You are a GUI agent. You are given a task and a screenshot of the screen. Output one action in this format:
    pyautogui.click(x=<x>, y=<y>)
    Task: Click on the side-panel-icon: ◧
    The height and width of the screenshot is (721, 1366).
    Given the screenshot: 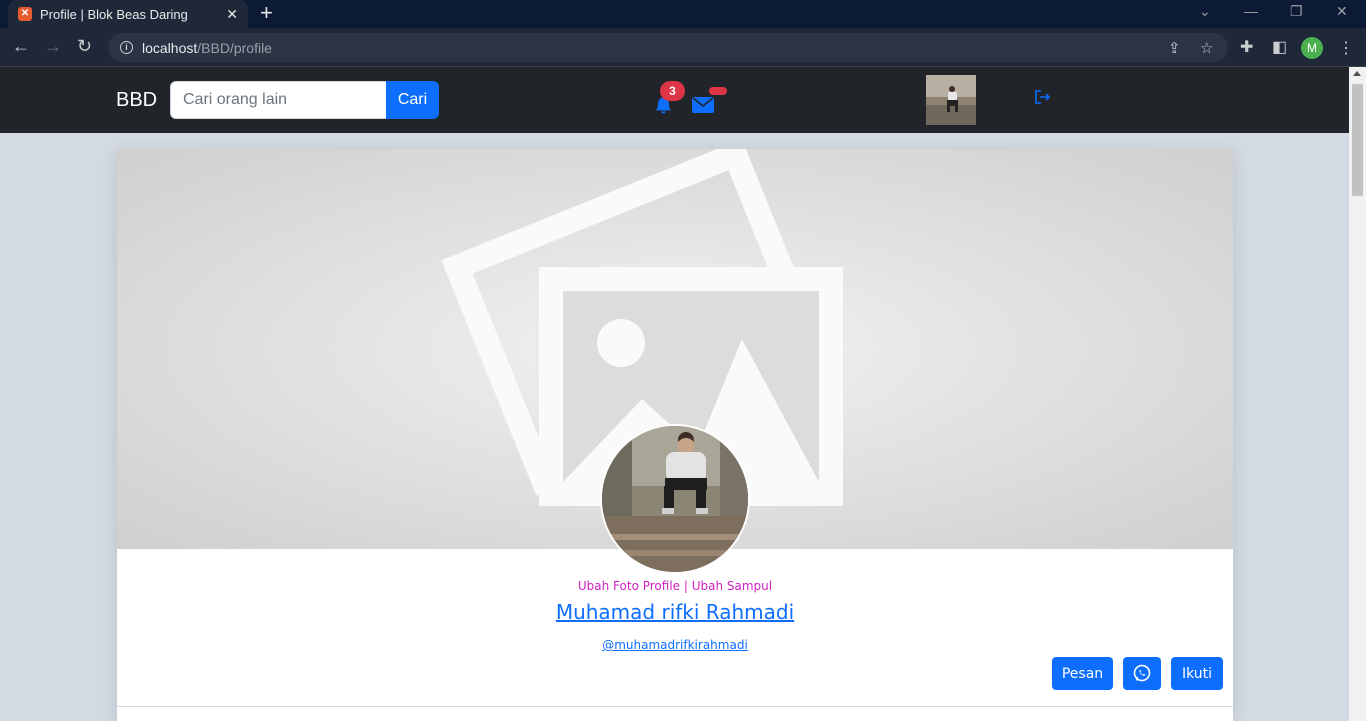 What is the action you would take?
    pyautogui.click(x=1279, y=47)
    